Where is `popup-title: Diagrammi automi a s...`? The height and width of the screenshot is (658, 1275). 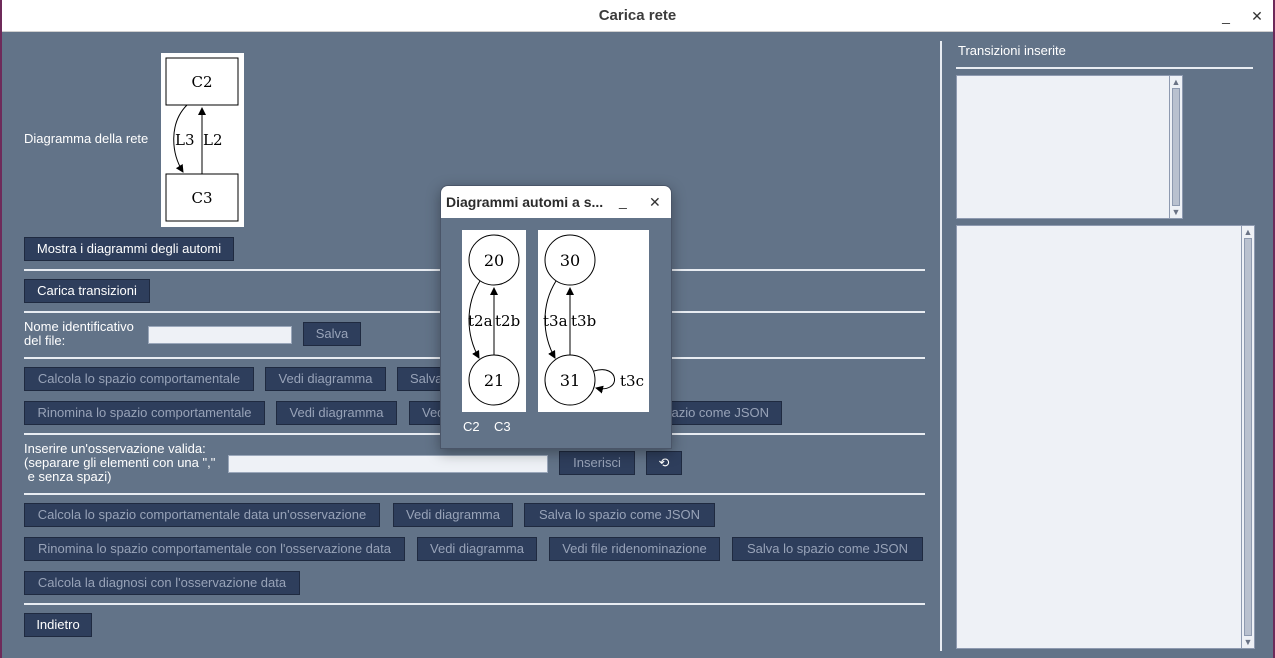 popup-title: Diagrammi automi a s... is located at coordinates (525, 202).